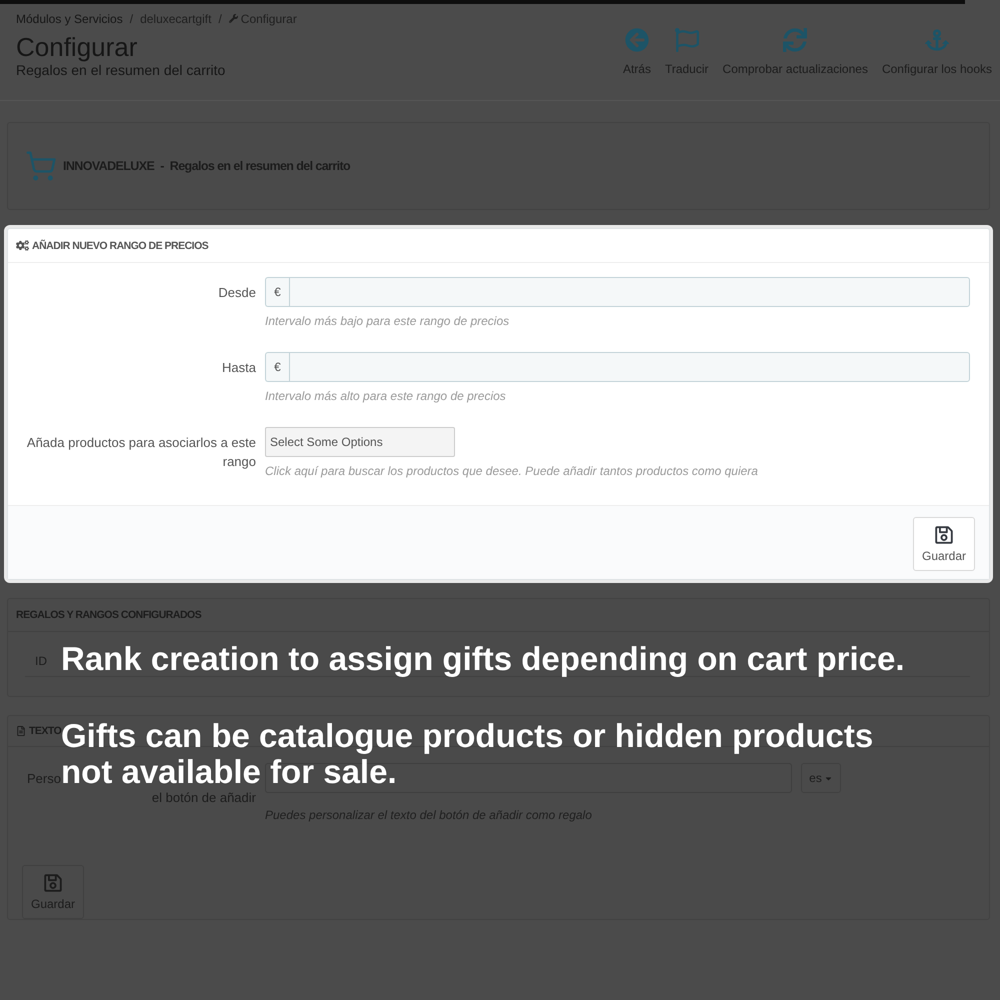 The height and width of the screenshot is (1000, 1000). Describe the element at coordinates (686, 40) in the screenshot. I see `flag-icon` at that location.